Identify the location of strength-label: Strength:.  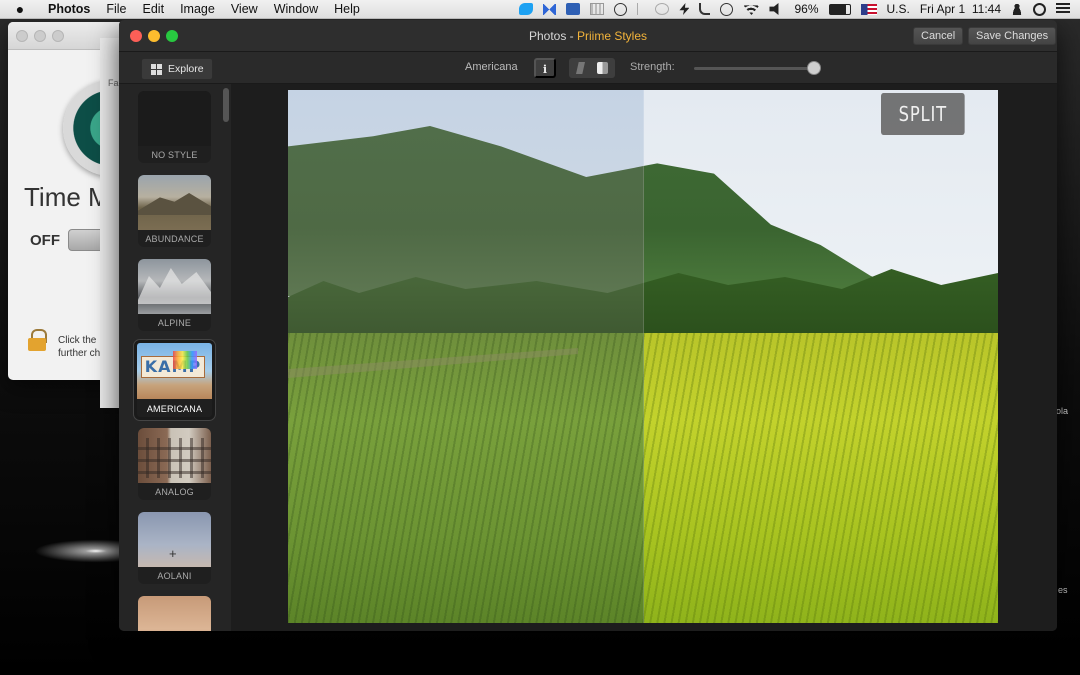
(652, 67).